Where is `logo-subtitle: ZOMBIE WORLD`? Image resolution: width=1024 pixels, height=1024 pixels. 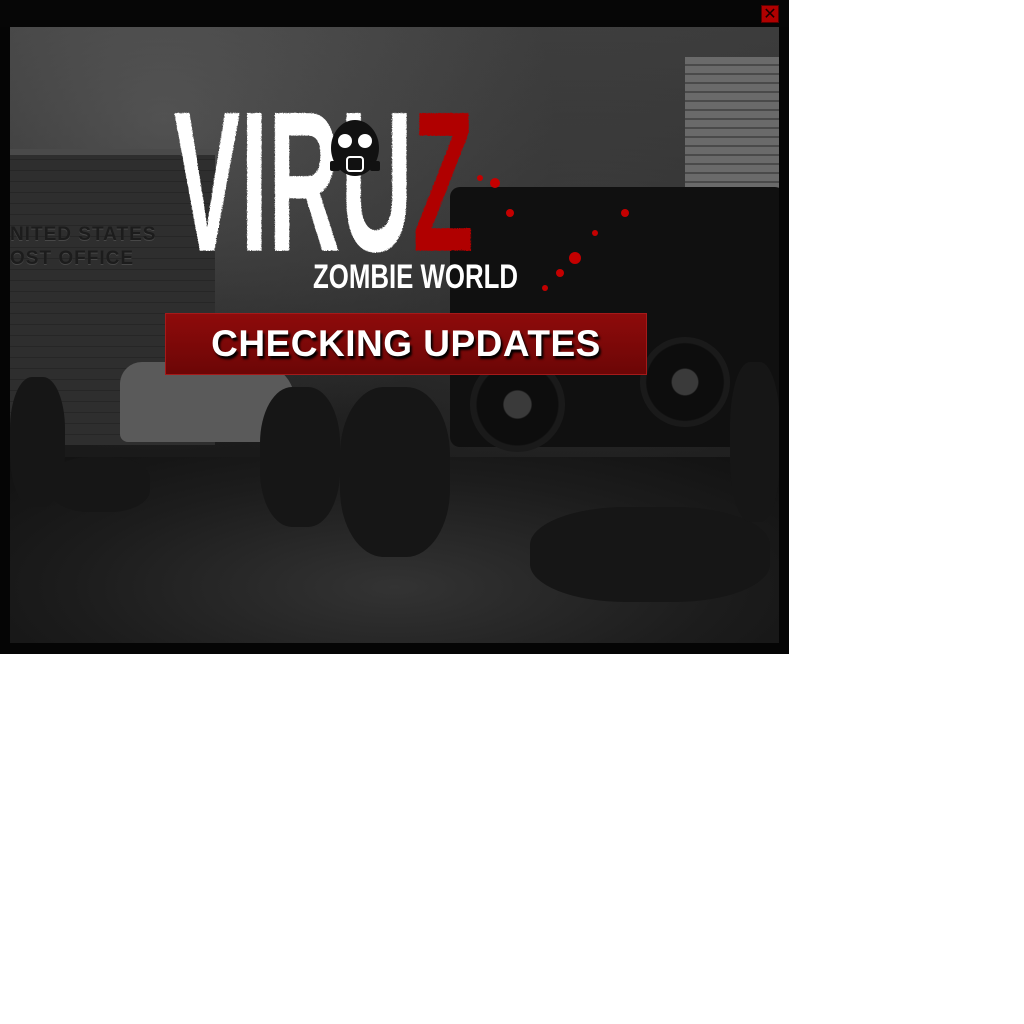
logo-subtitle: ZOMBIE WORLD is located at coordinates (415, 277).